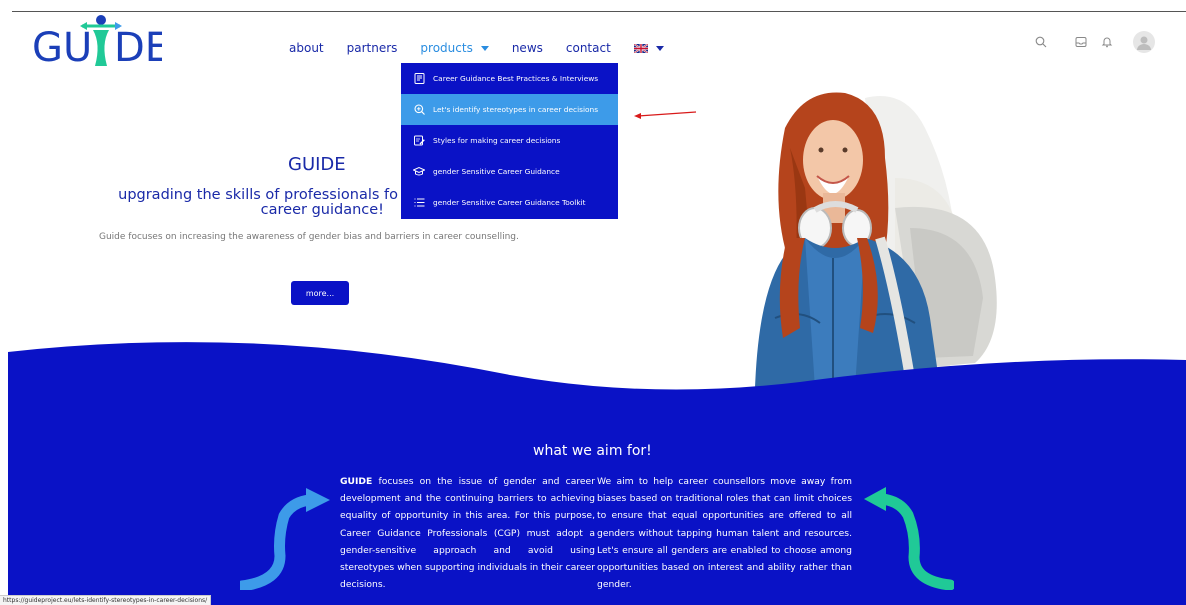  What do you see at coordinates (306, 48) in the screenshot?
I see `nav-about: about` at bounding box center [306, 48].